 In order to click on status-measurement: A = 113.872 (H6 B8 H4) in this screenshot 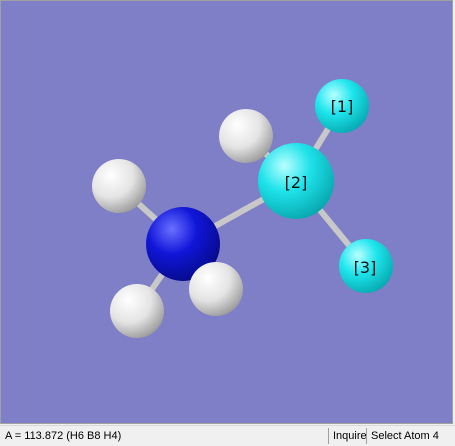, I will do `click(63, 436)`.